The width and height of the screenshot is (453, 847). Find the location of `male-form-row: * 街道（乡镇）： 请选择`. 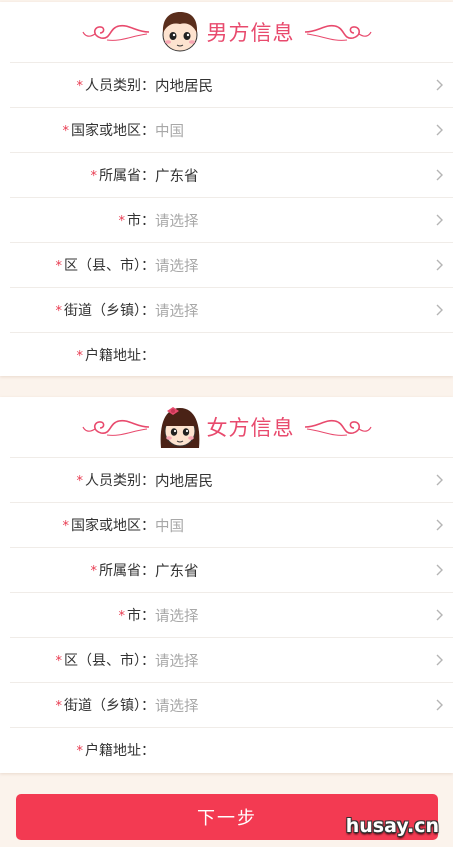

male-form-row: * 街道（乡镇）： 请选择 is located at coordinates (231, 309).